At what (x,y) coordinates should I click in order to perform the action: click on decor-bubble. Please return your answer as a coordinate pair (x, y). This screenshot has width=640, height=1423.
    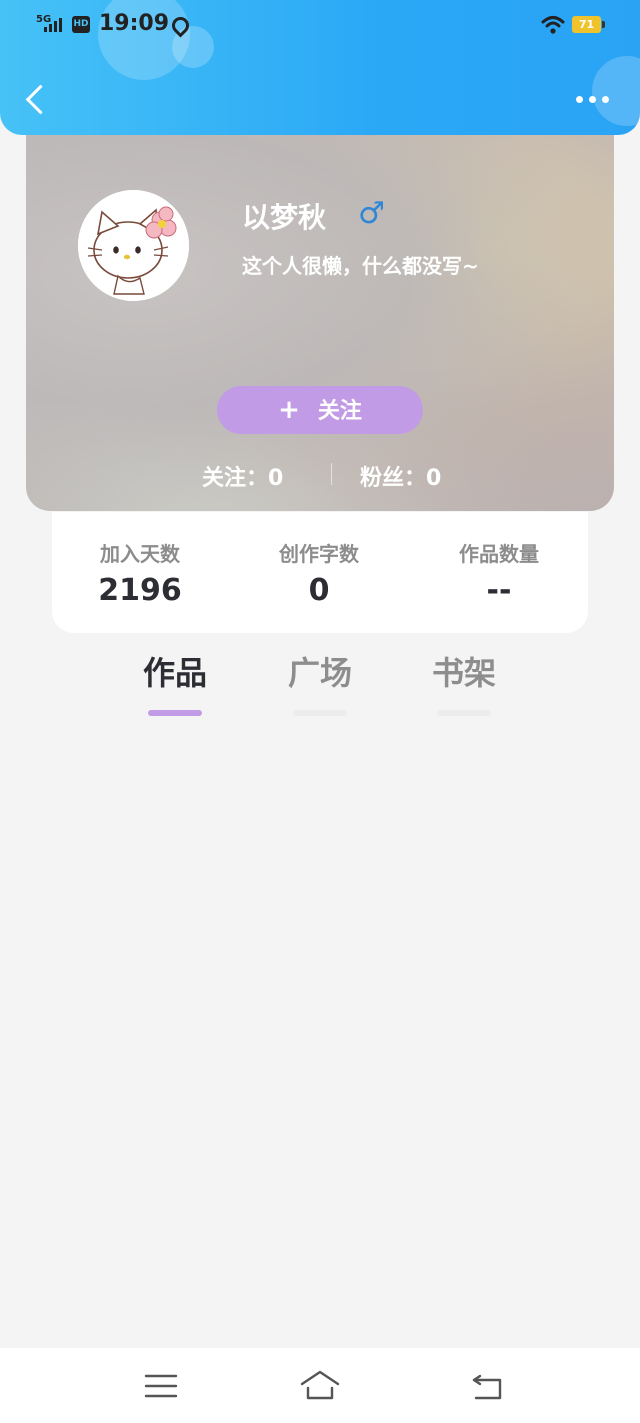
    Looking at the image, I should click on (616, 91).